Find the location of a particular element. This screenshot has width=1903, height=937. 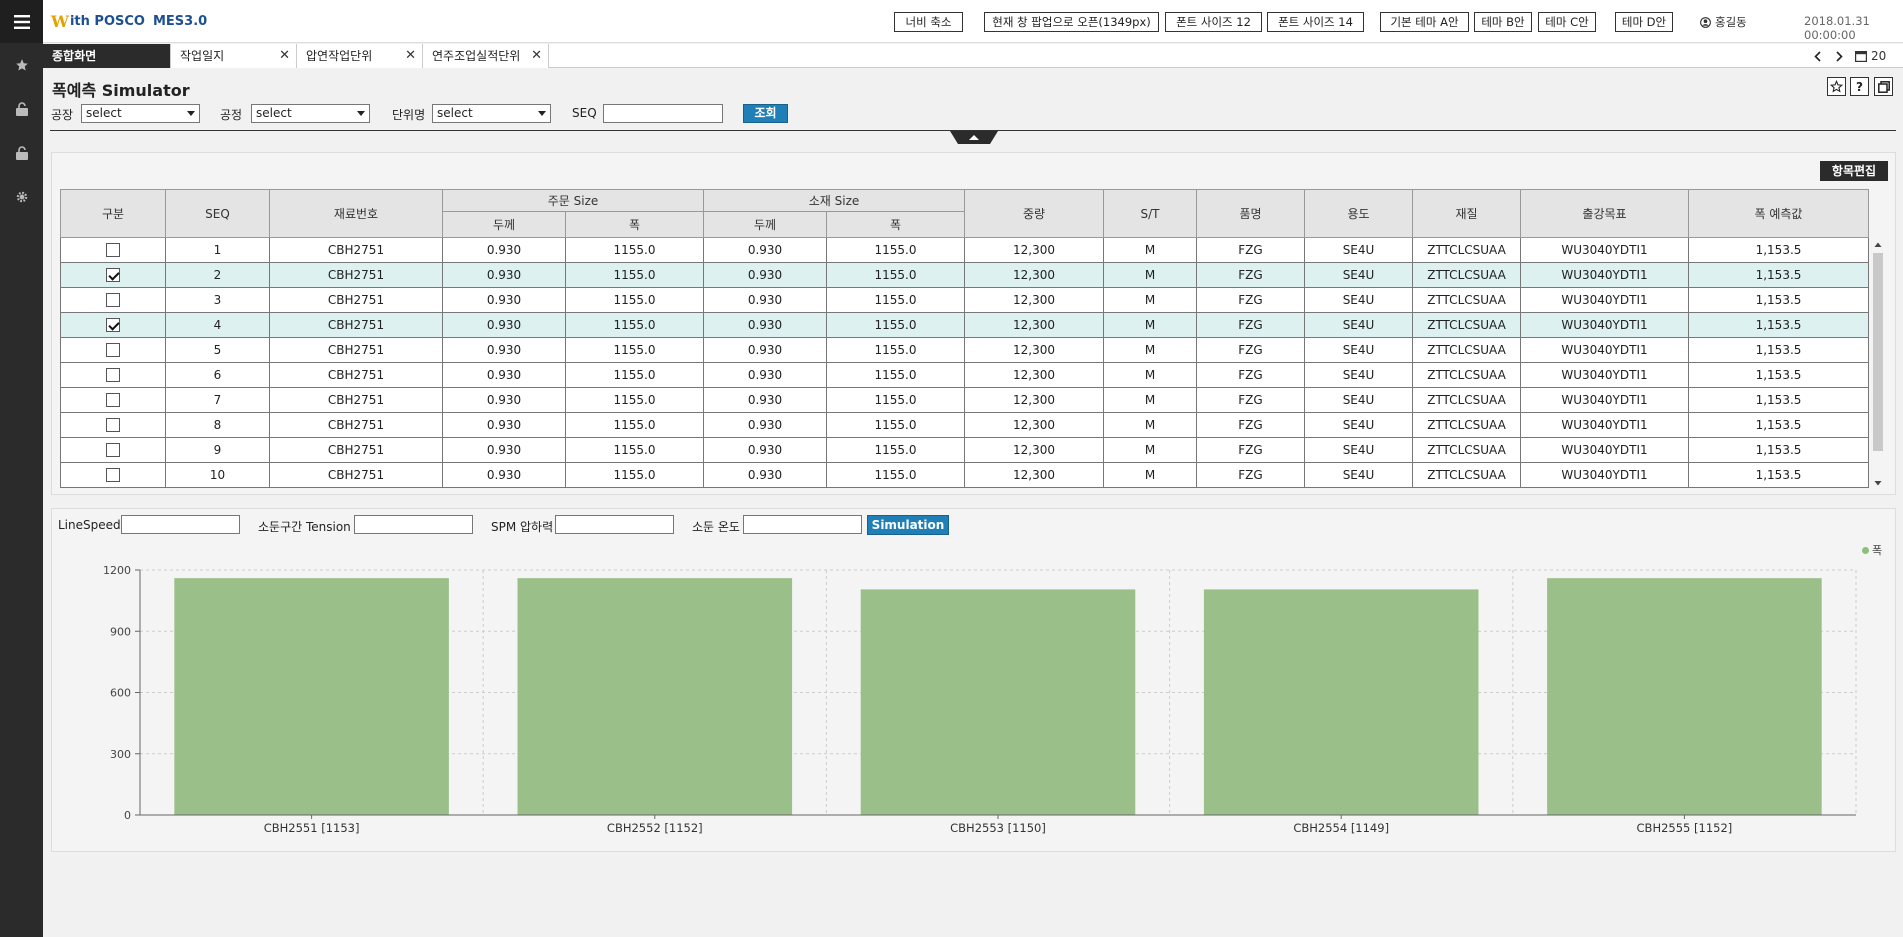

tab-casting-unit: 연주조업실적단위 ✕ is located at coordinates (486, 56).